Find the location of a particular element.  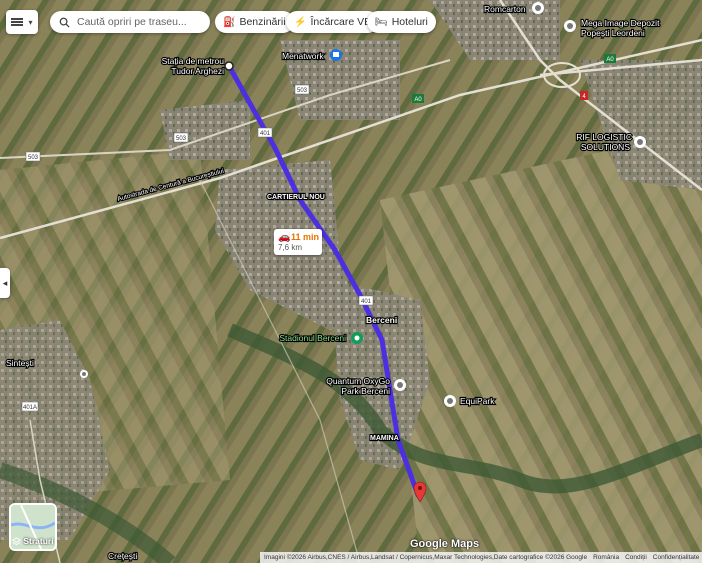

search-box is located at coordinates (130, 22).